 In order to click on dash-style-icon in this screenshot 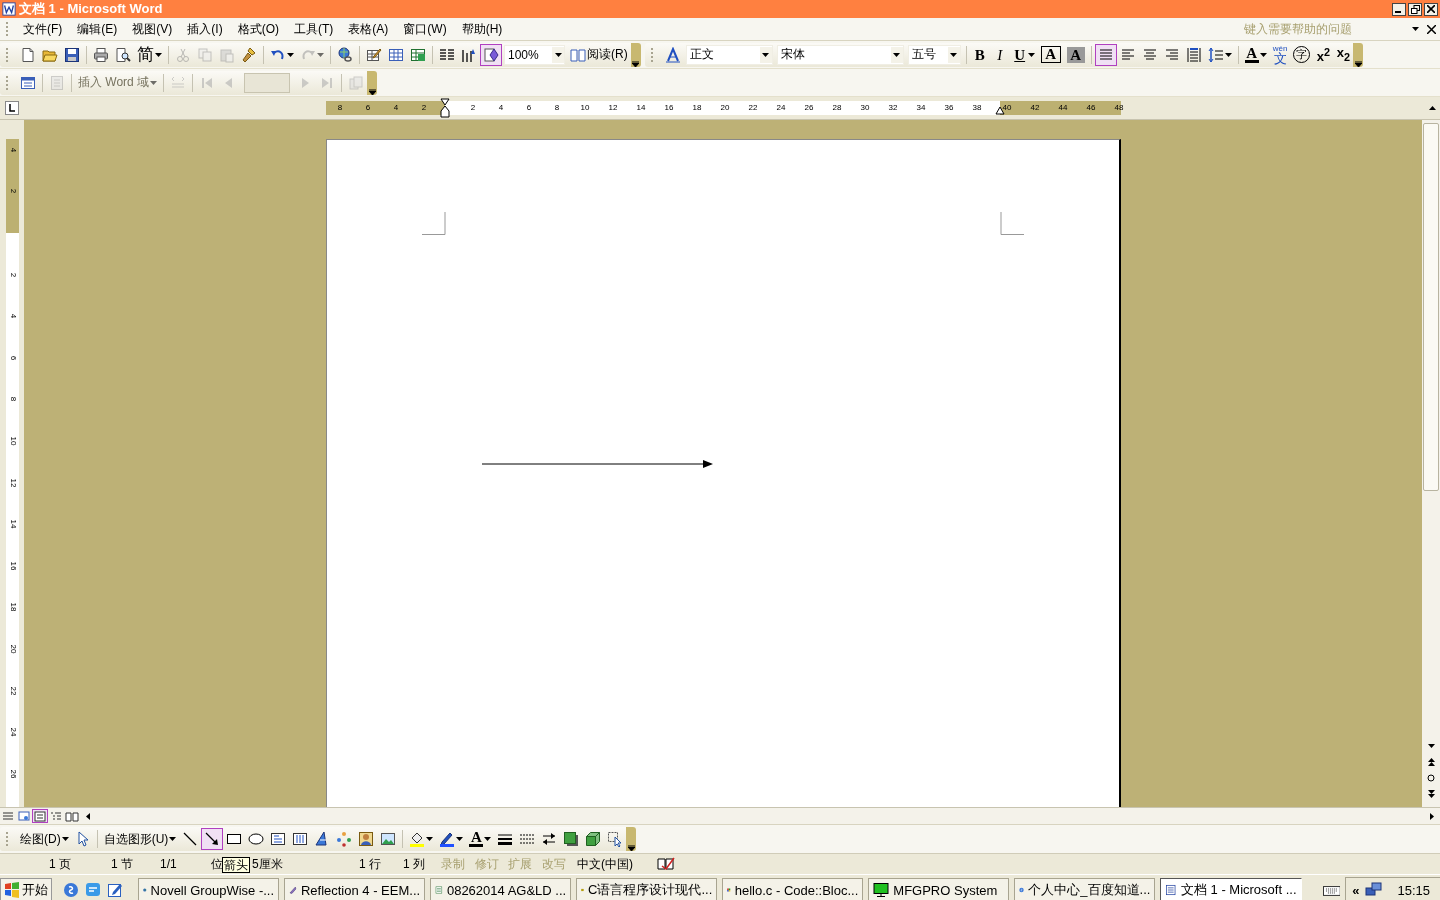, I will do `click(527, 839)`.